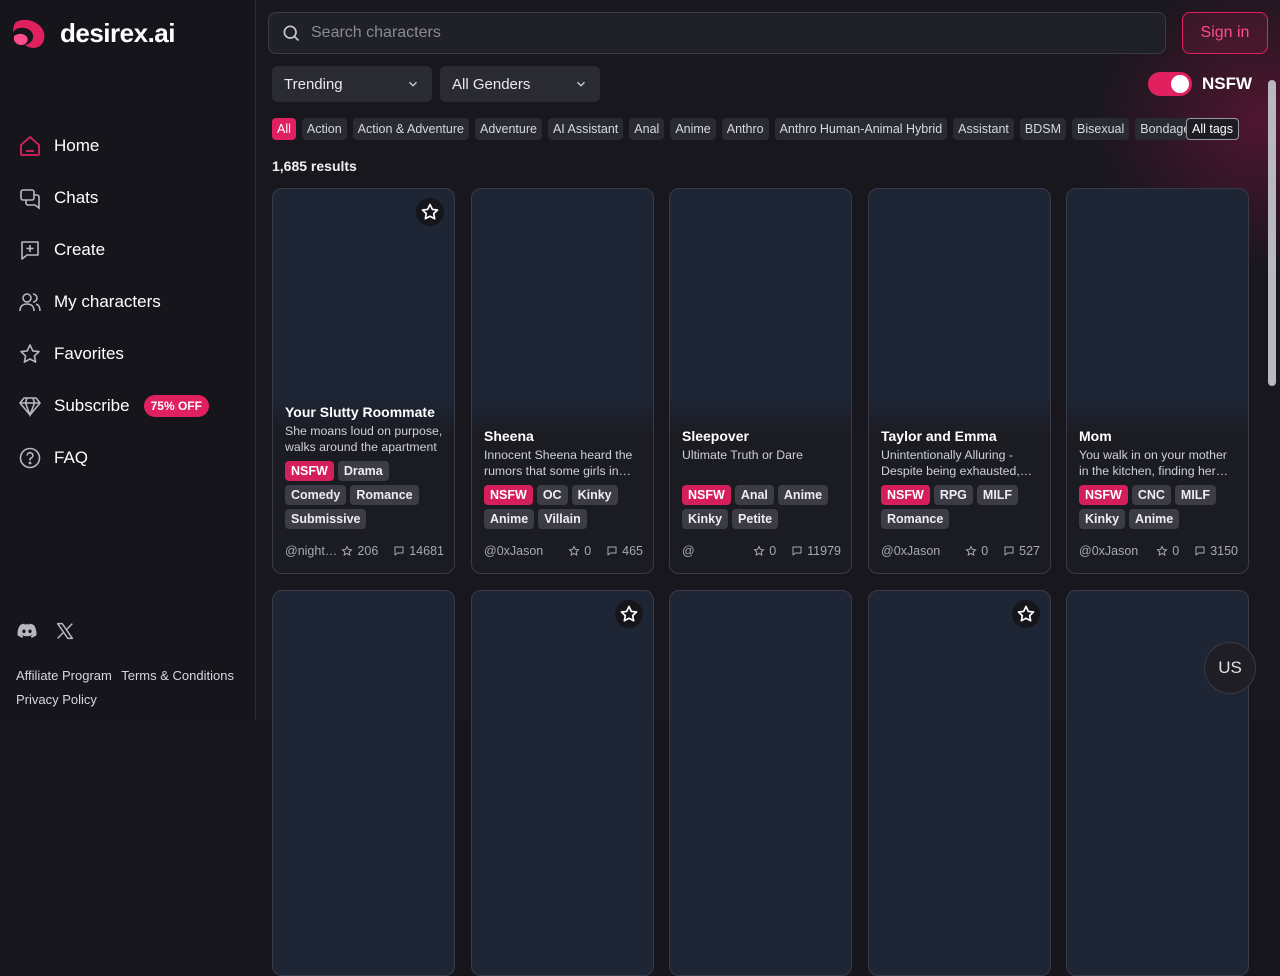 The height and width of the screenshot is (976, 1280). Describe the element at coordinates (824, 551) in the screenshot. I see `chat-count: 11979` at that location.